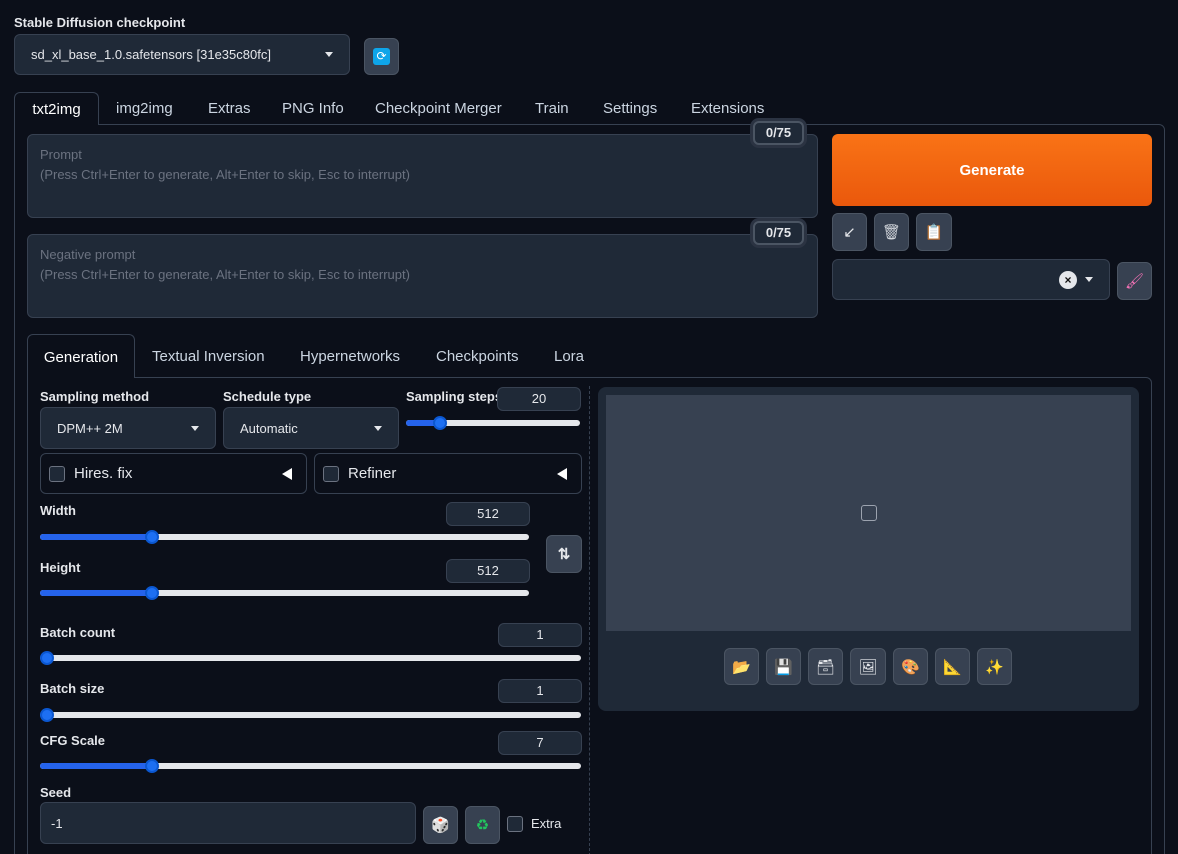 This screenshot has width=1178, height=854. I want to click on tab-img2img: img2img, so click(144, 108).